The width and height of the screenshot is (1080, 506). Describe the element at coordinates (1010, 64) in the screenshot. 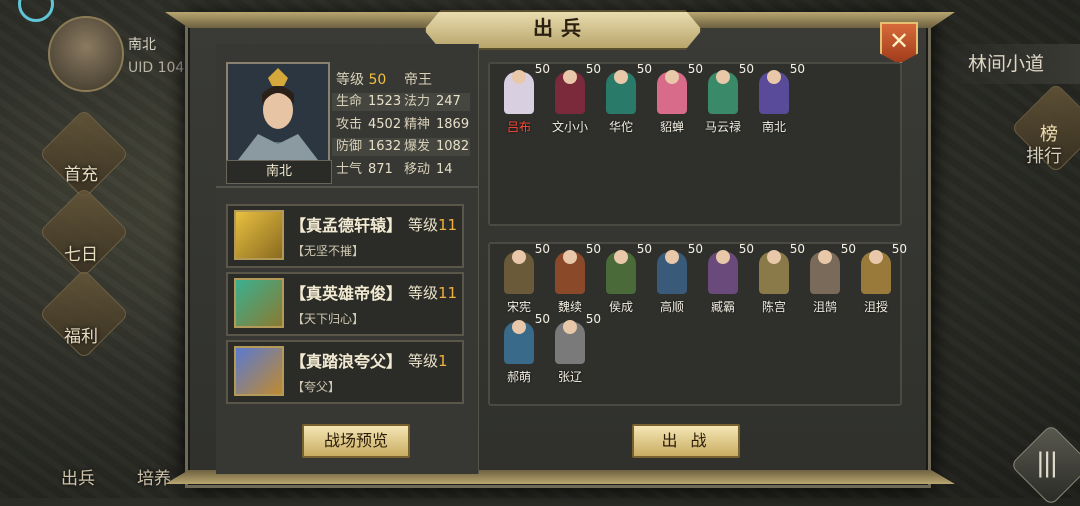

I see `location-title: 林间小道` at that location.